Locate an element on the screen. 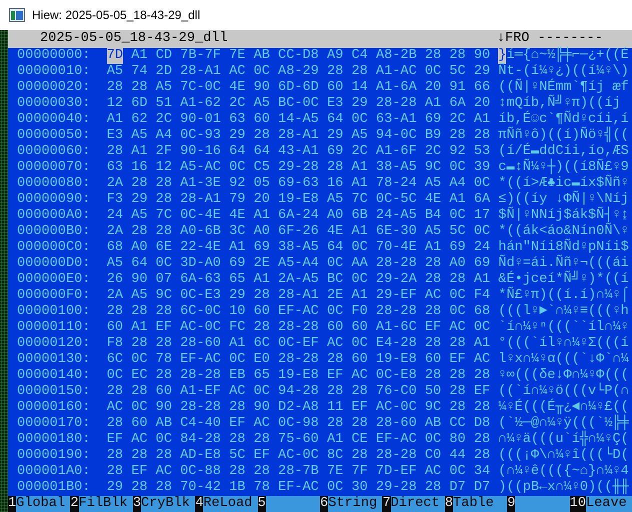  offset-address: 00000170: is located at coordinates (53, 424).